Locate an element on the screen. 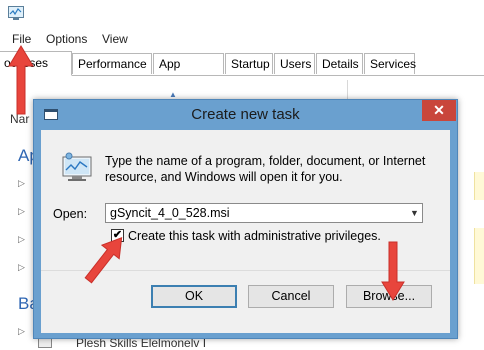  close-button: ✕ is located at coordinates (439, 110).